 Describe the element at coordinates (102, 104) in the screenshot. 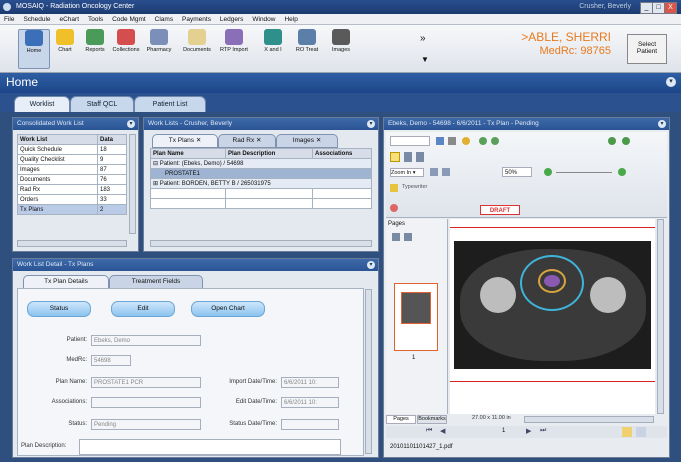

I see `tab-staff-qcl: Staff QCL` at that location.